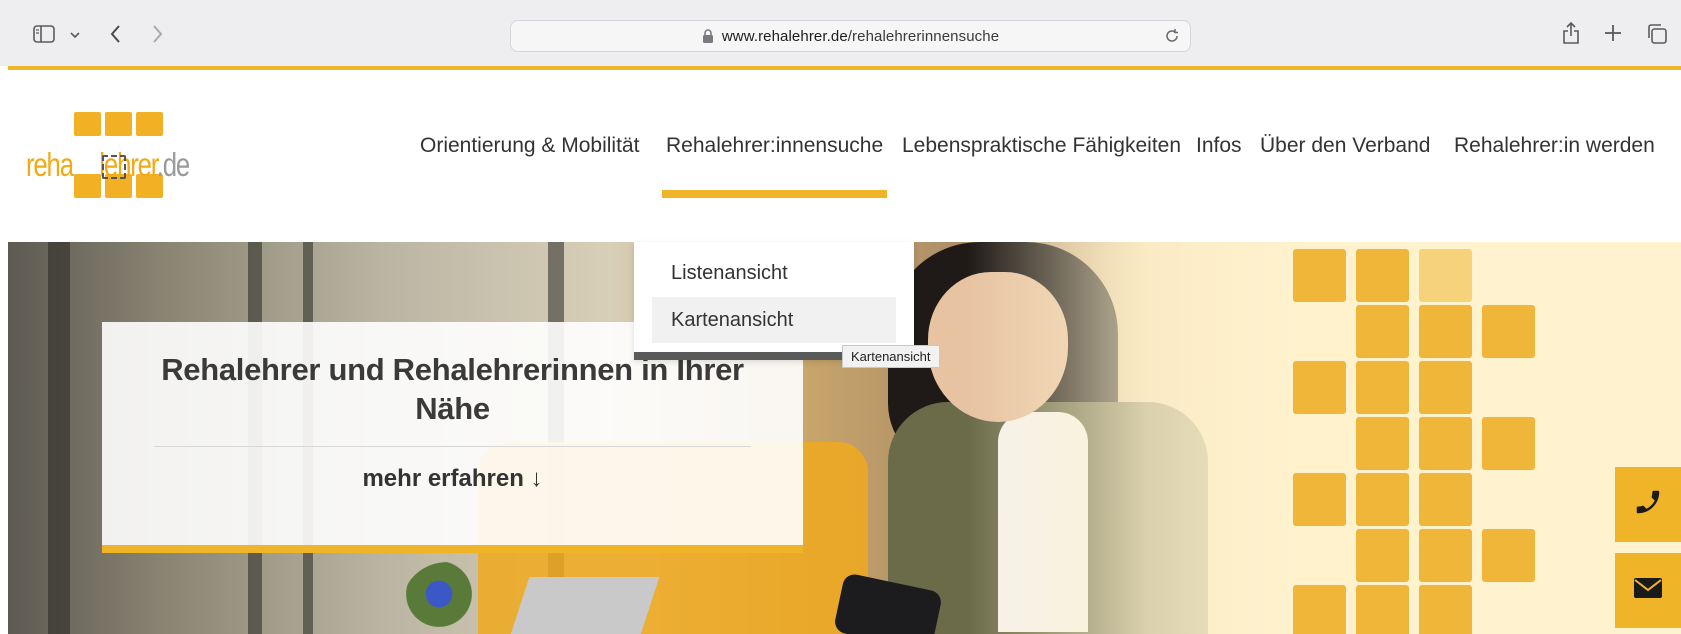  I want to click on hero-photo-laptop, so click(583, 605).